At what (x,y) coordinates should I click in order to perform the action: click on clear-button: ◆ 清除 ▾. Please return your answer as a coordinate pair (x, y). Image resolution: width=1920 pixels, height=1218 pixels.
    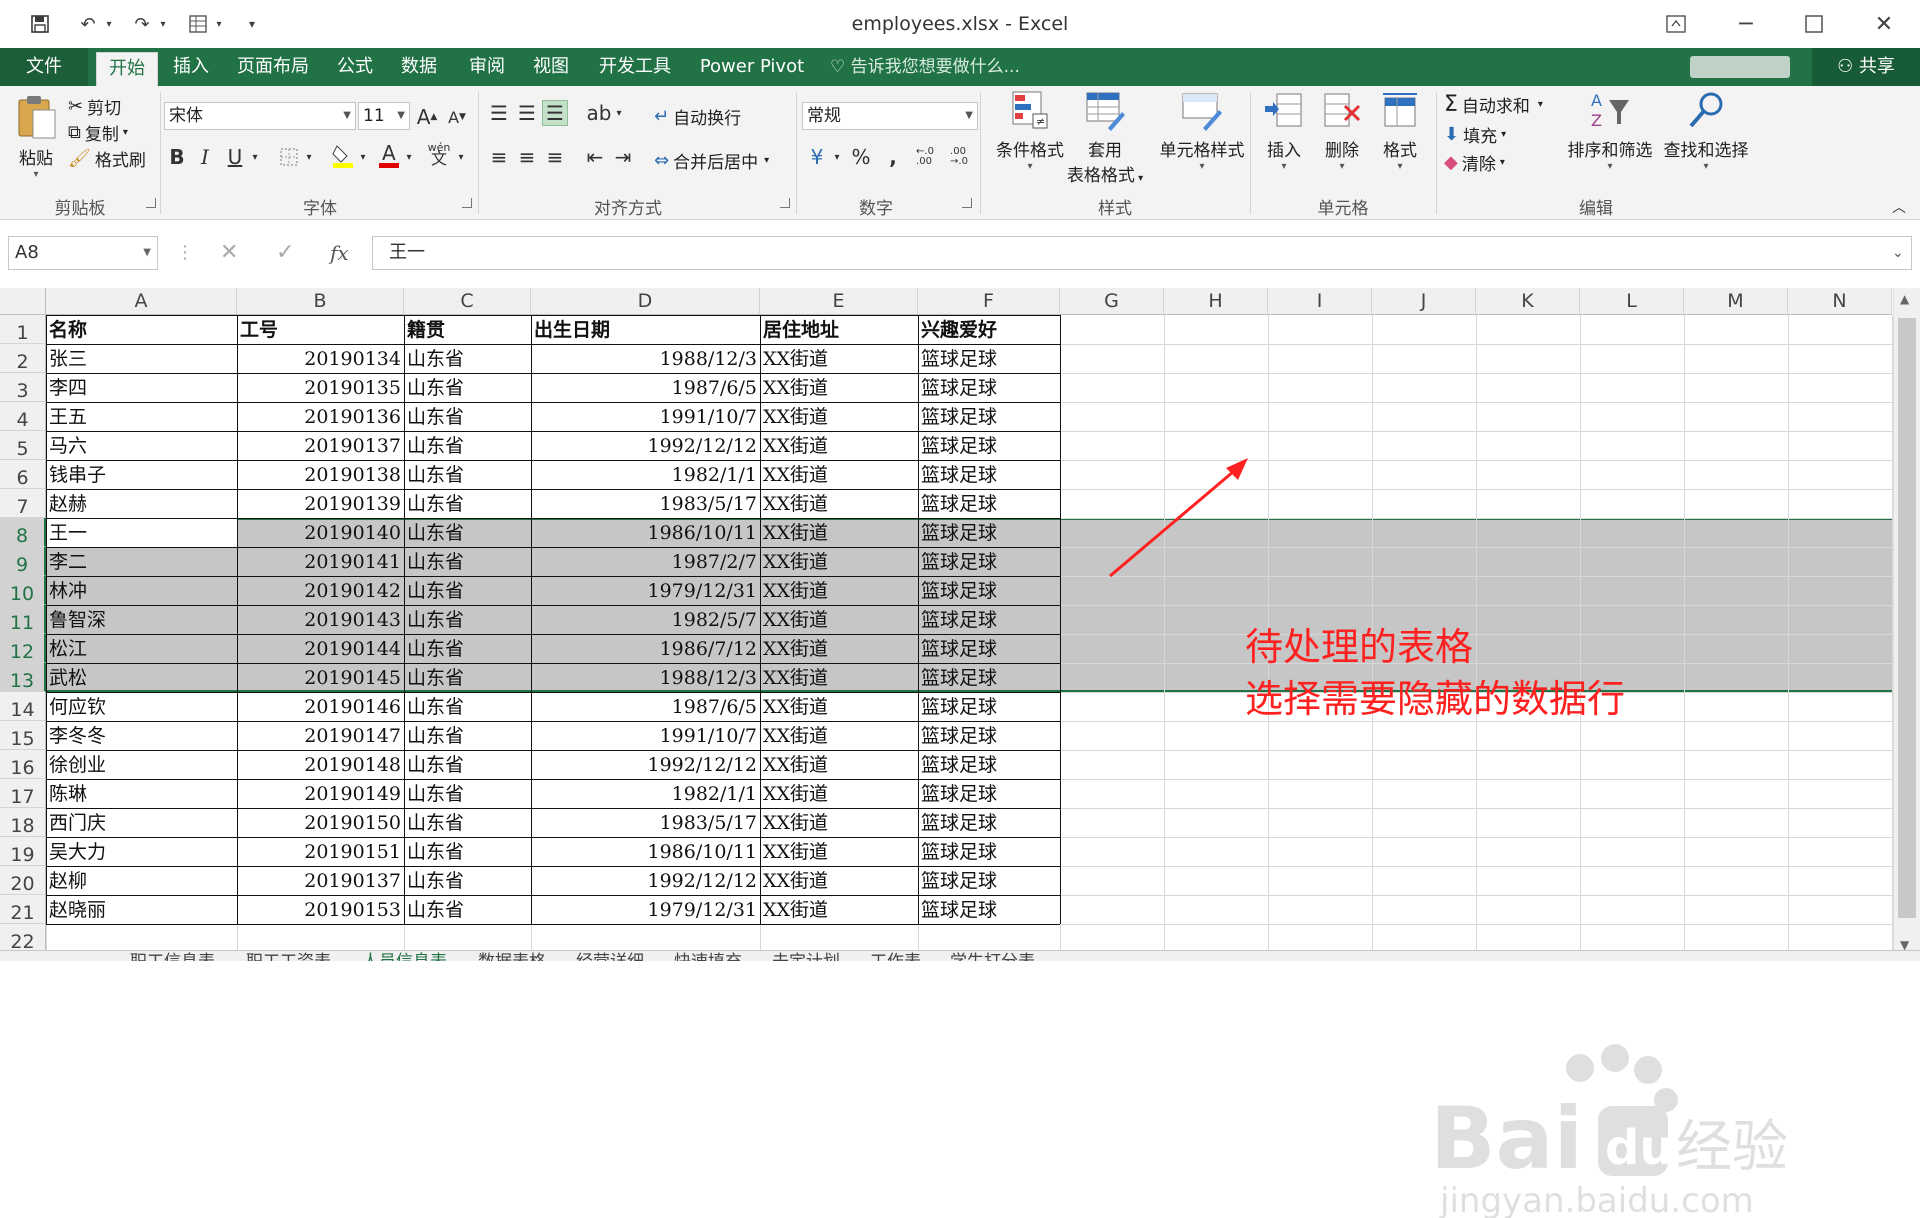
    Looking at the image, I should click on (1474, 162).